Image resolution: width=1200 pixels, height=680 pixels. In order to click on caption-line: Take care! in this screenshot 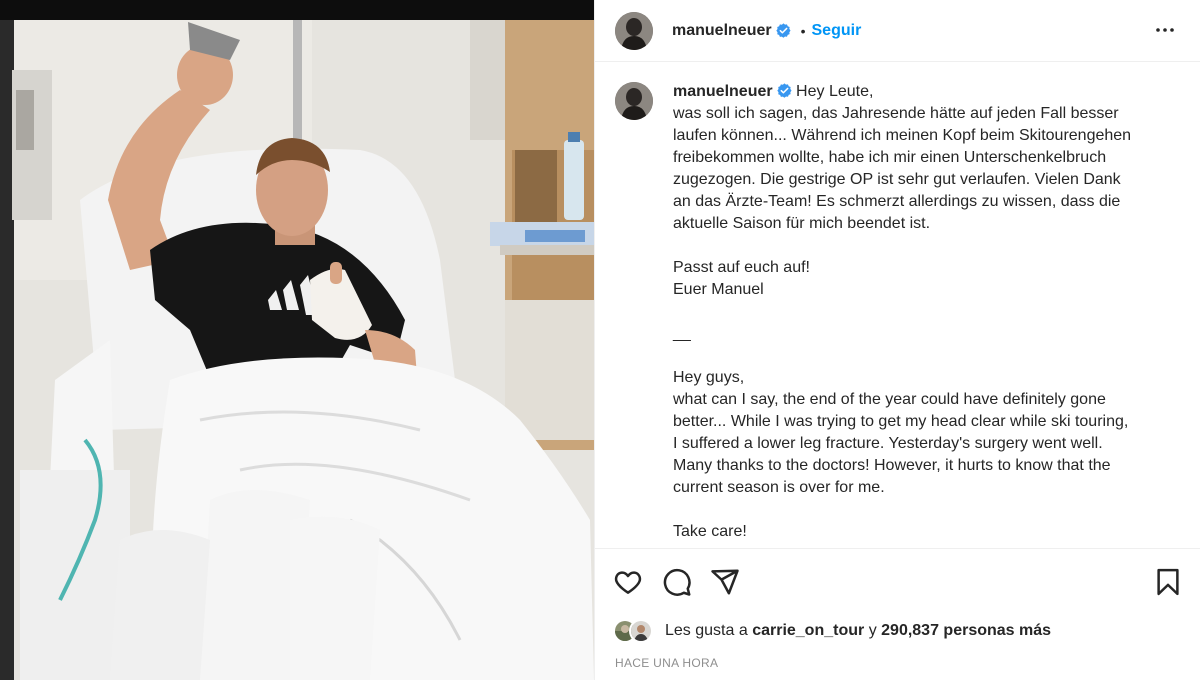, I will do `click(710, 531)`.